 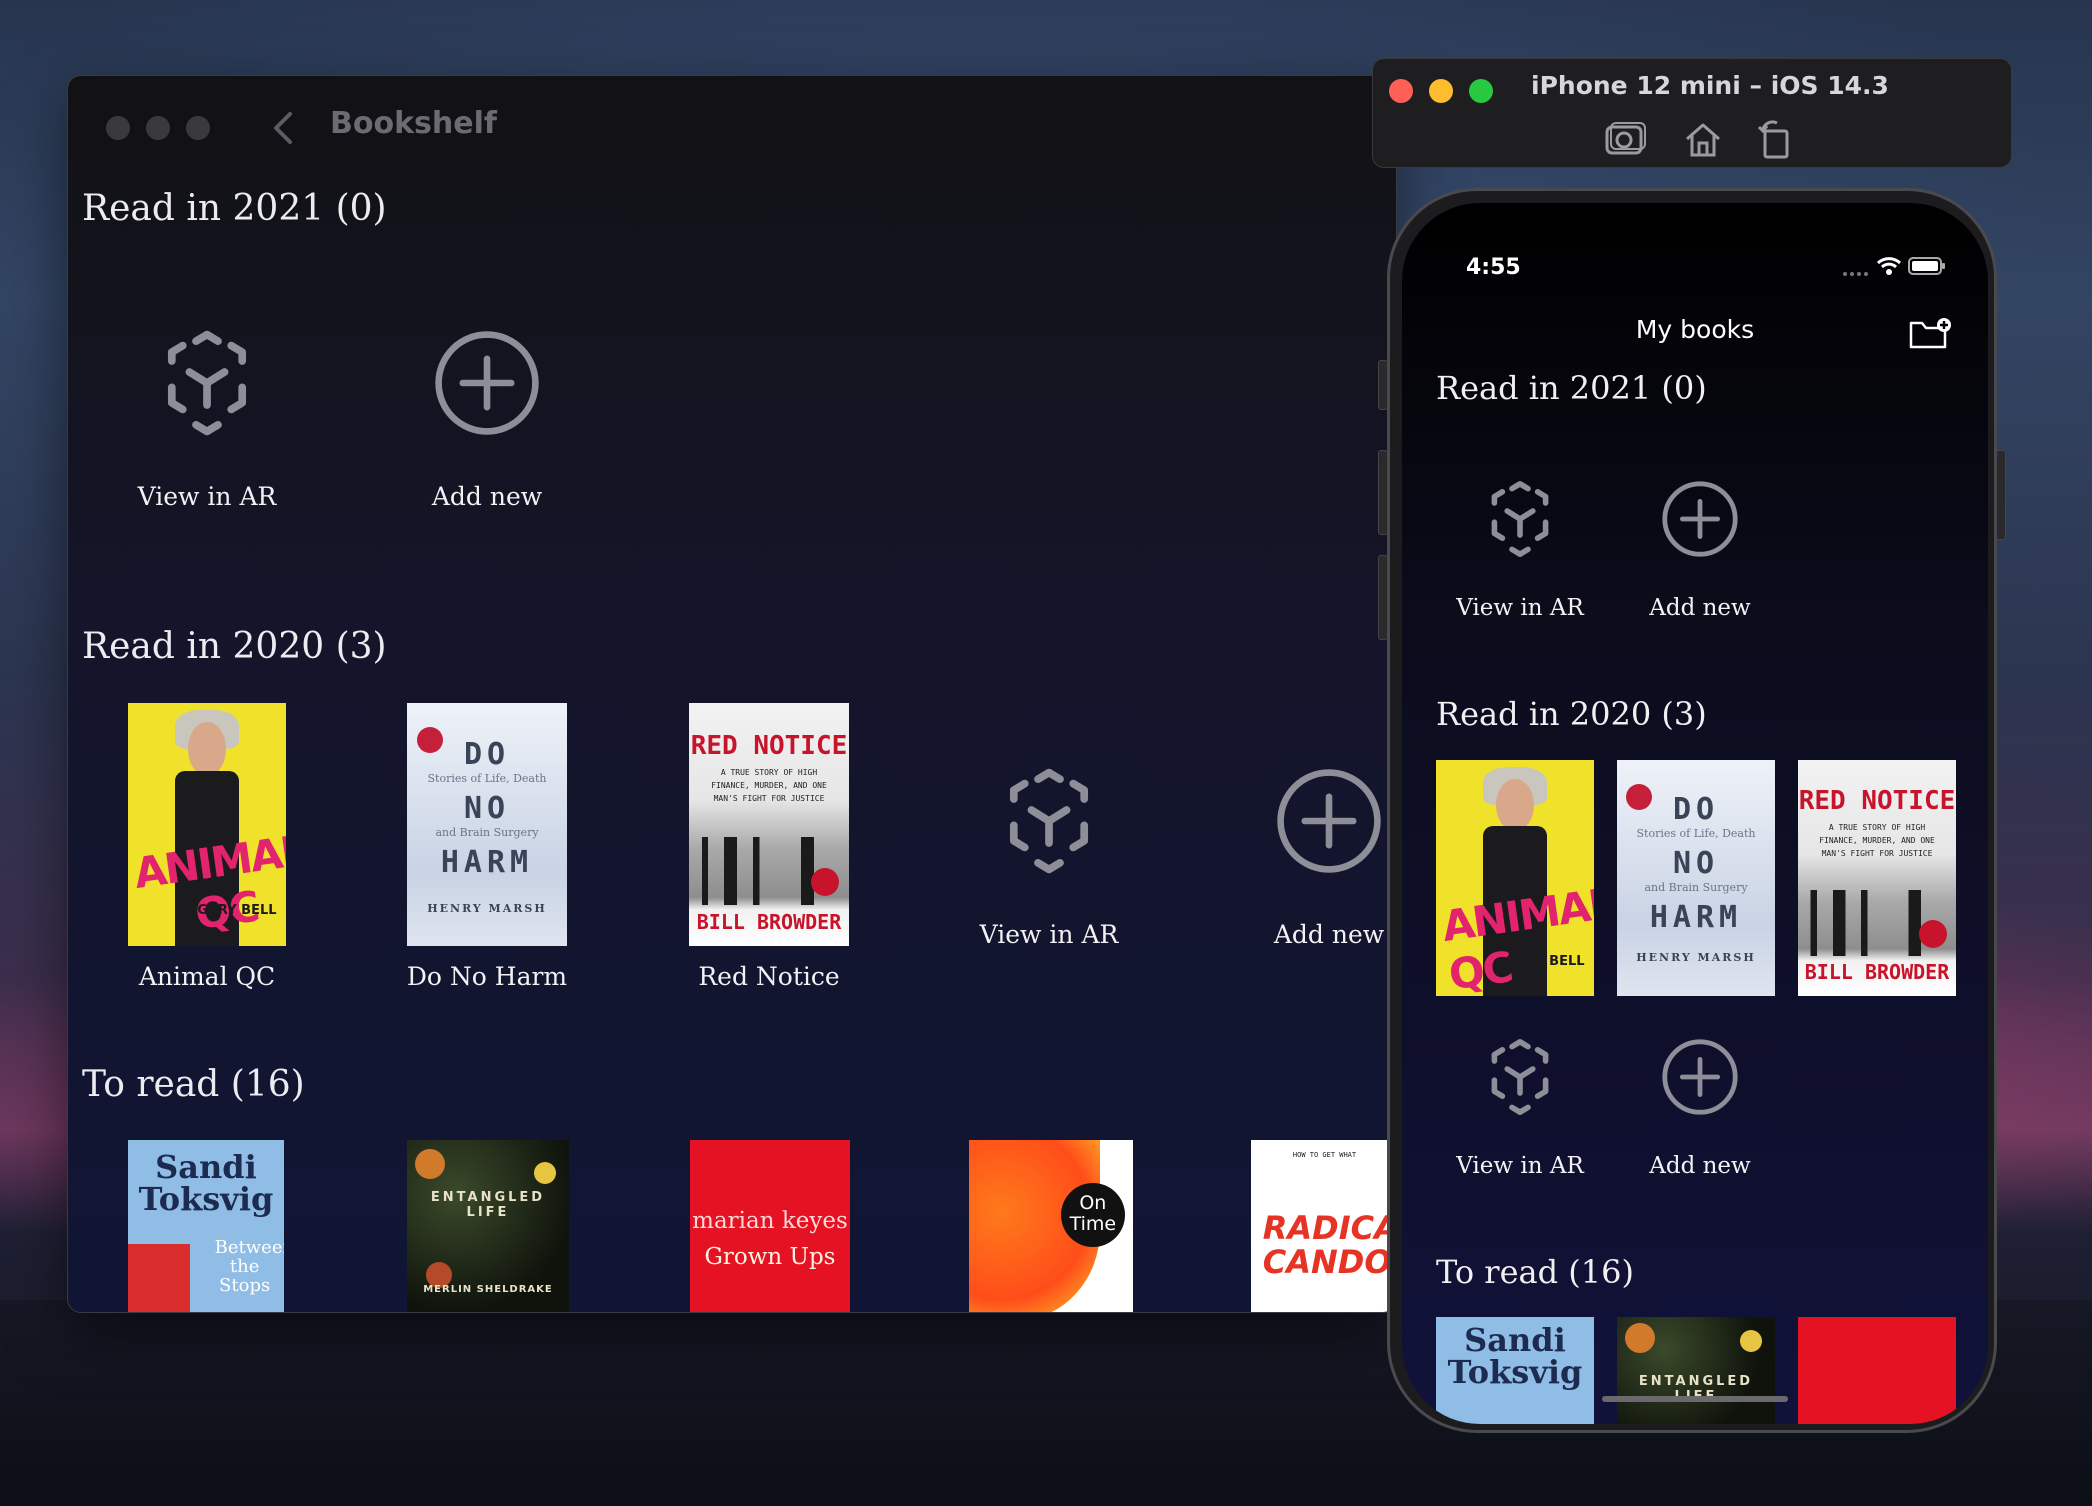 I want to click on nav-title: My books, so click(x=1695, y=329).